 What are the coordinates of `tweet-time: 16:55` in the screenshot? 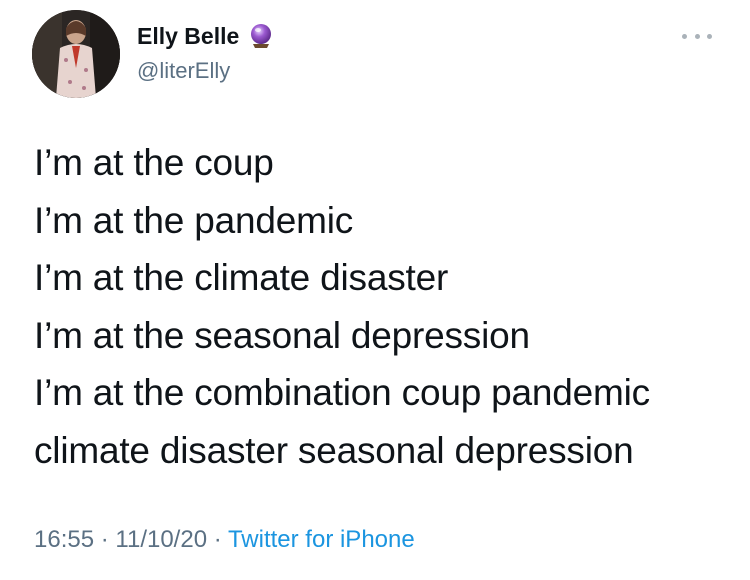 It's located at (64, 539).